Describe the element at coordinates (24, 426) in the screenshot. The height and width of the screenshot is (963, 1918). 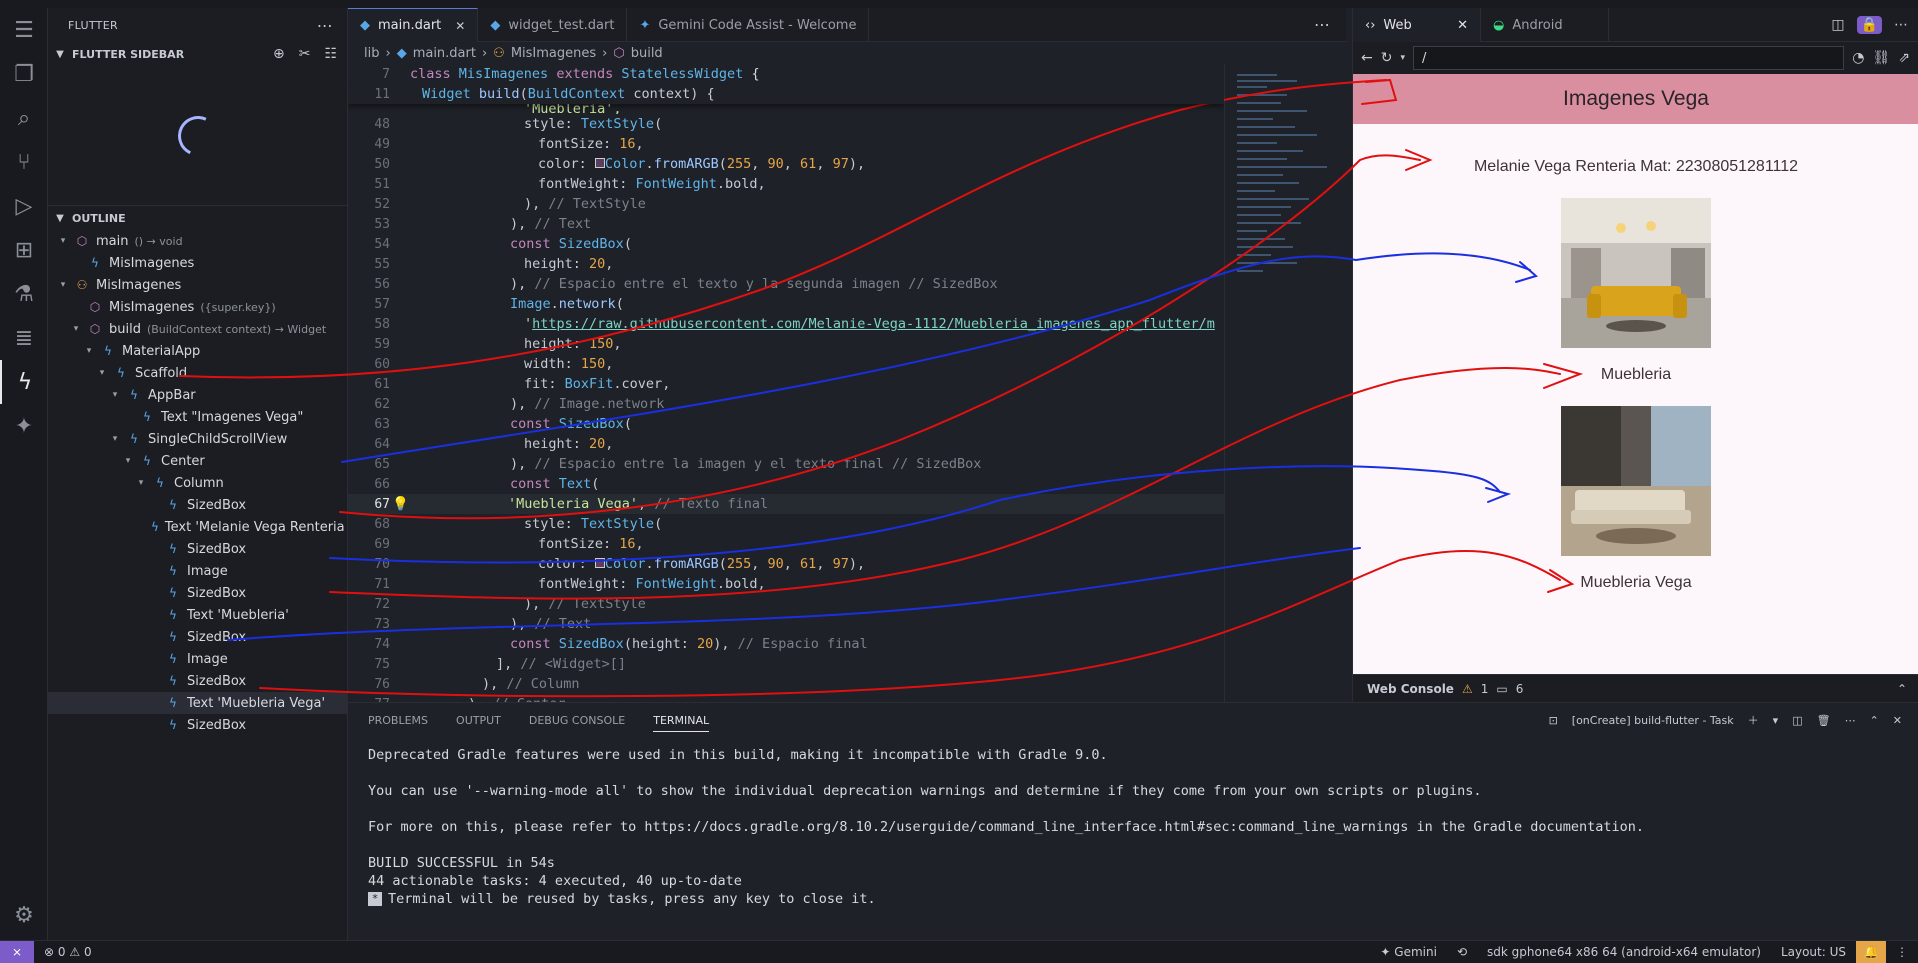
I see `gemini-icon: ✦` at that location.